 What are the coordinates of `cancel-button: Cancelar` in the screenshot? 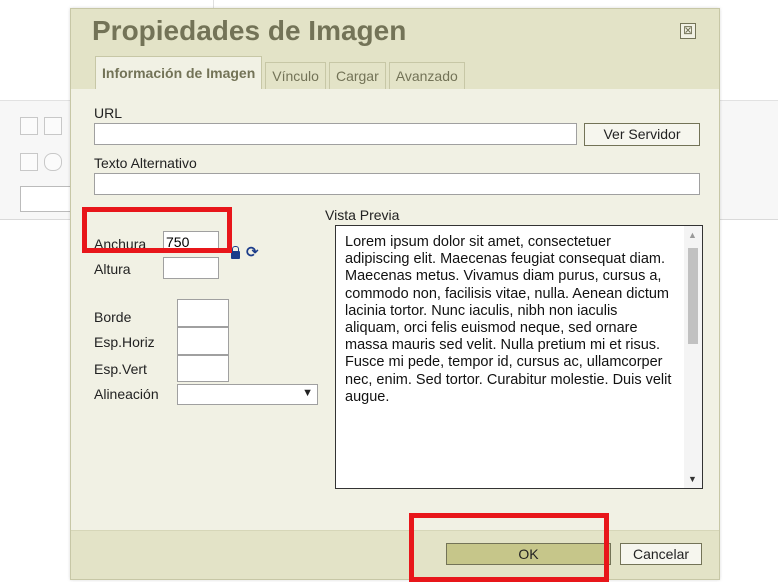 It's located at (661, 554).